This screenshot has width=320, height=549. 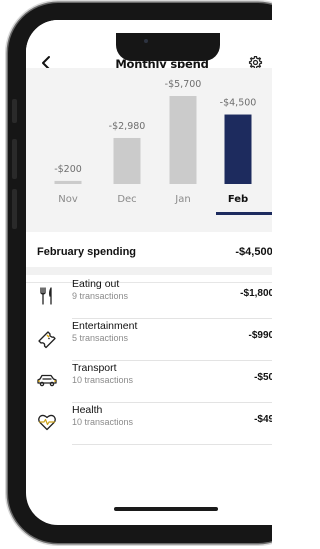 What do you see at coordinates (47, 422) in the screenshot?
I see `heart-pulse-icon` at bounding box center [47, 422].